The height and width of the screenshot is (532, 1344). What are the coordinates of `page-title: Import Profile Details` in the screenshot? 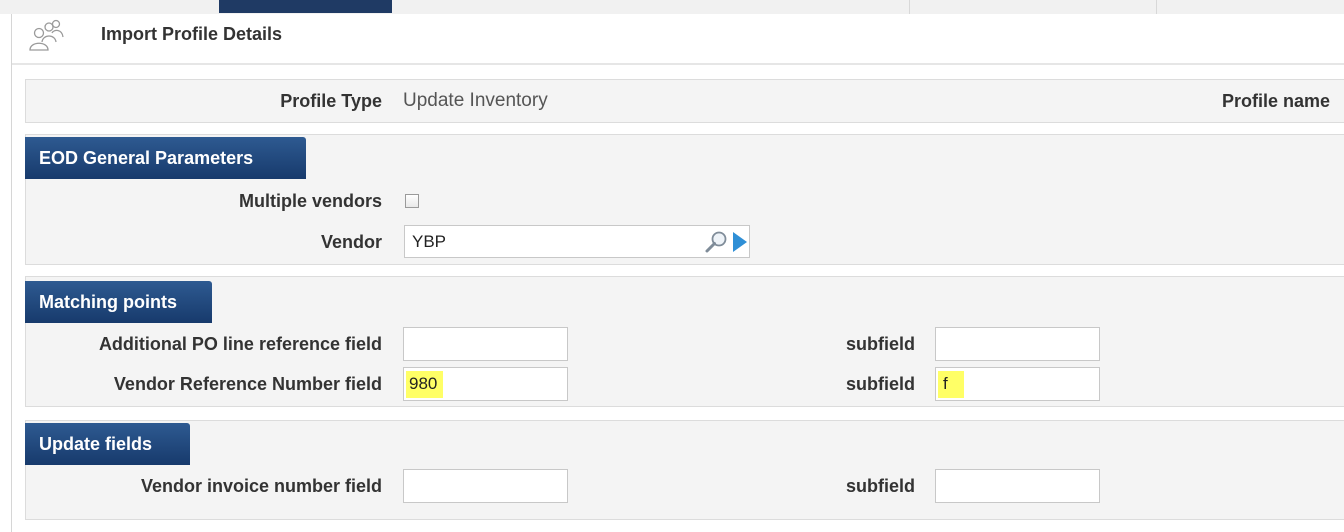 It's located at (192, 34).